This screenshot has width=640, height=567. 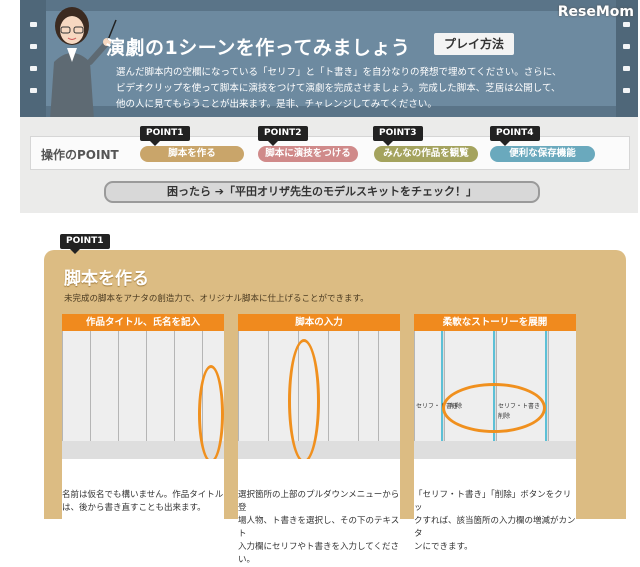 I want to click on point1-tag: POINT1, so click(x=165, y=136).